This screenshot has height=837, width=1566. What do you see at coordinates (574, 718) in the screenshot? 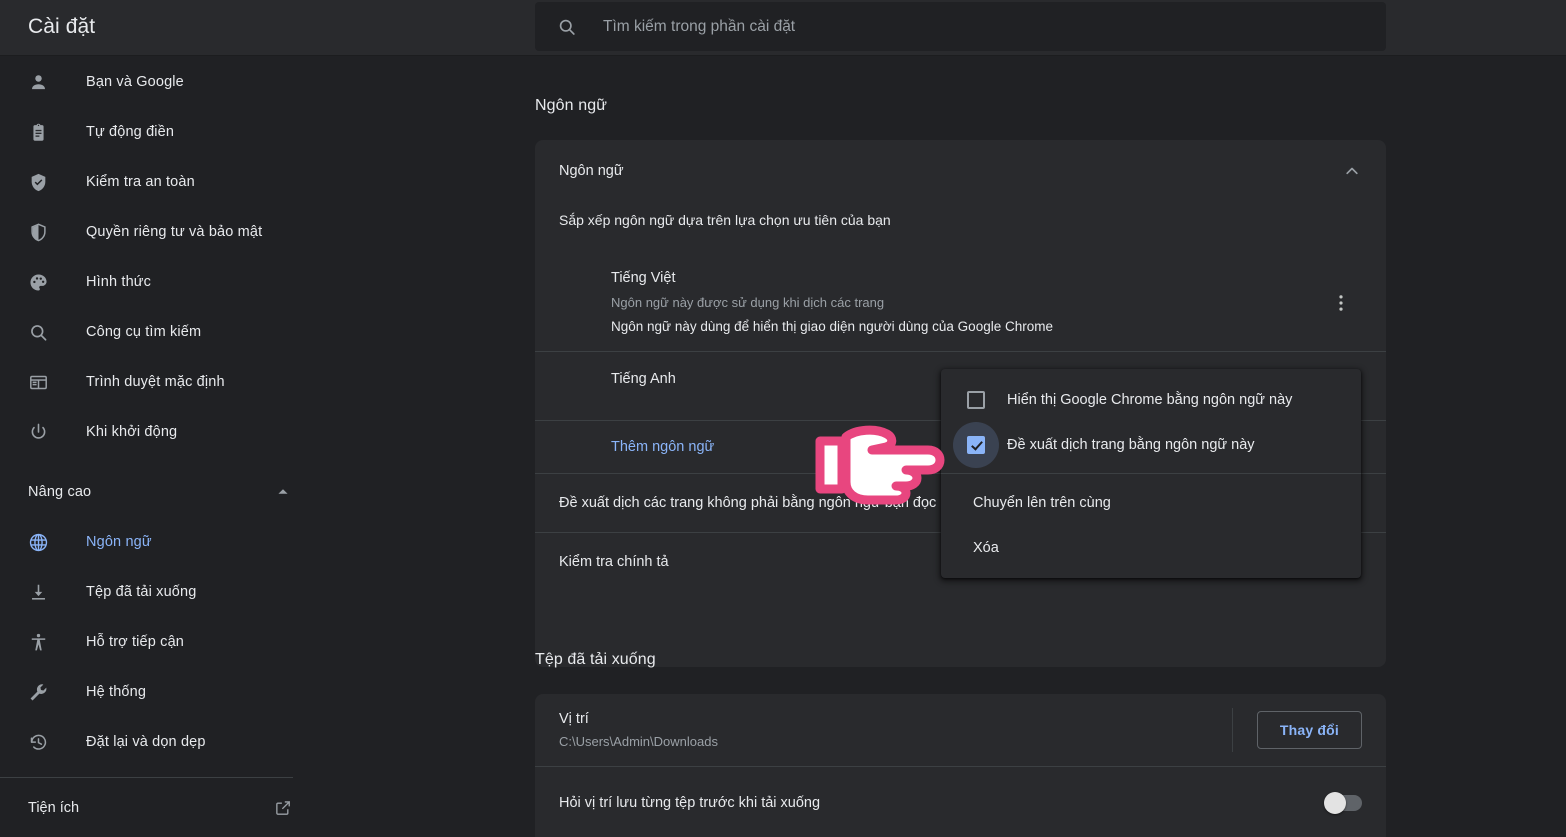
I see `download-location-label: Vị trí` at bounding box center [574, 718].